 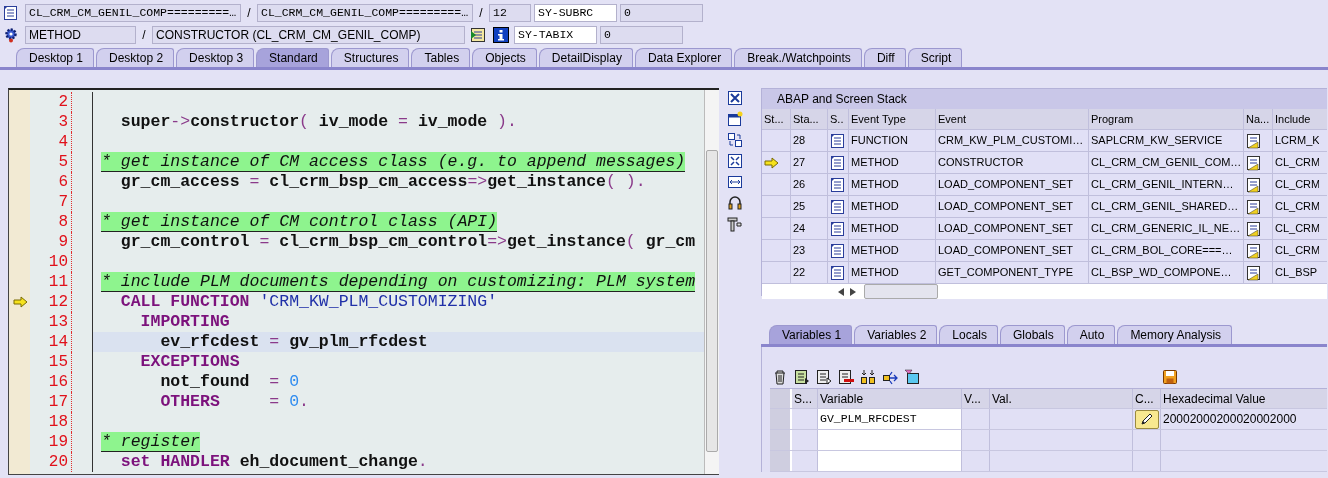 What do you see at coordinates (890, 377) in the screenshot?
I see `transfer-icon` at bounding box center [890, 377].